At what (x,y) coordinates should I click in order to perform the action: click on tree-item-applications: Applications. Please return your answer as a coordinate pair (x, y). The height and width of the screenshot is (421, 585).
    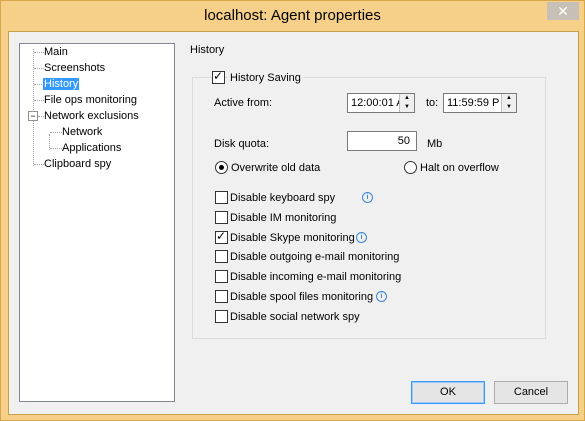
    Looking at the image, I should click on (91, 148).